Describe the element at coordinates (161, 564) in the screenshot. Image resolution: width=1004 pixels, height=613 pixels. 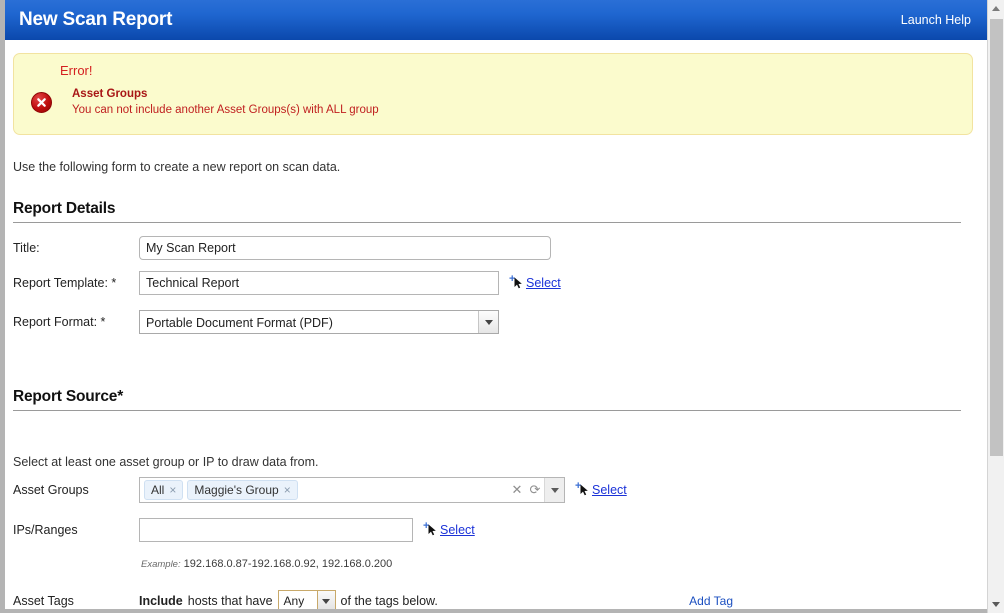
I see `example-label: Example:` at that location.